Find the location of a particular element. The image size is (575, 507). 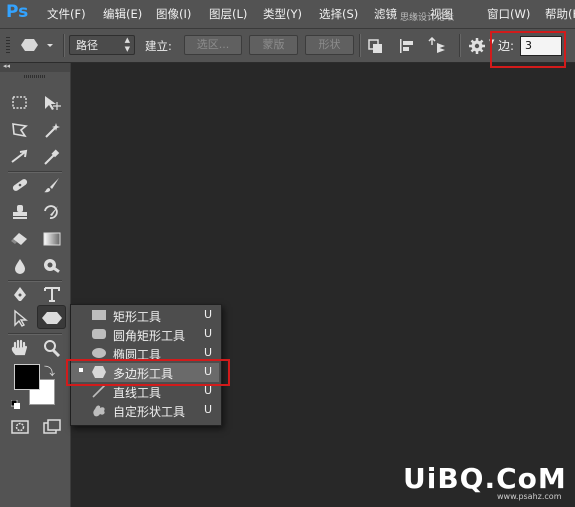

path-selection-tool is located at coordinates (20, 318).